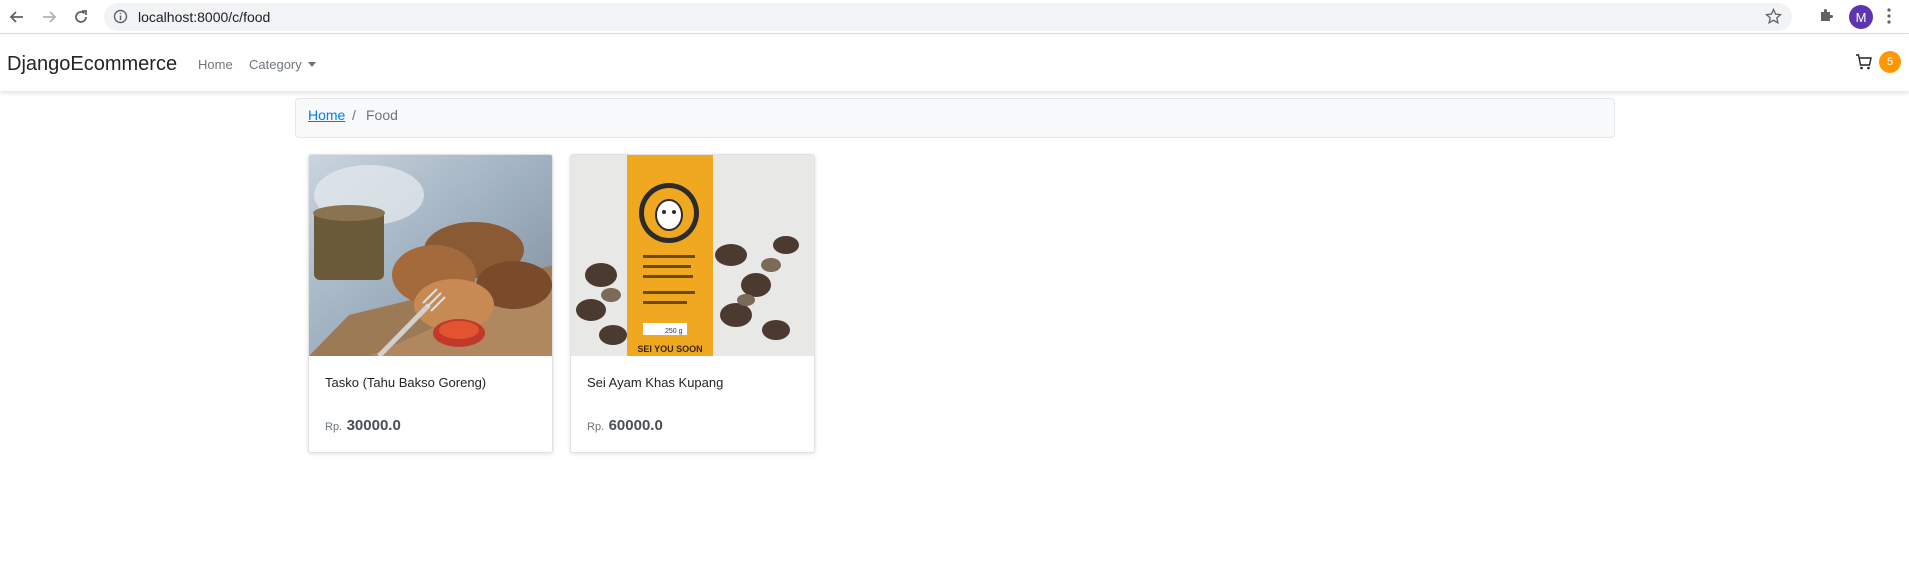 Image resolution: width=1909 pixels, height=565 pixels. What do you see at coordinates (669, 349) in the screenshot?
I see `package-brand-text: SEI YOU SOON` at bounding box center [669, 349].